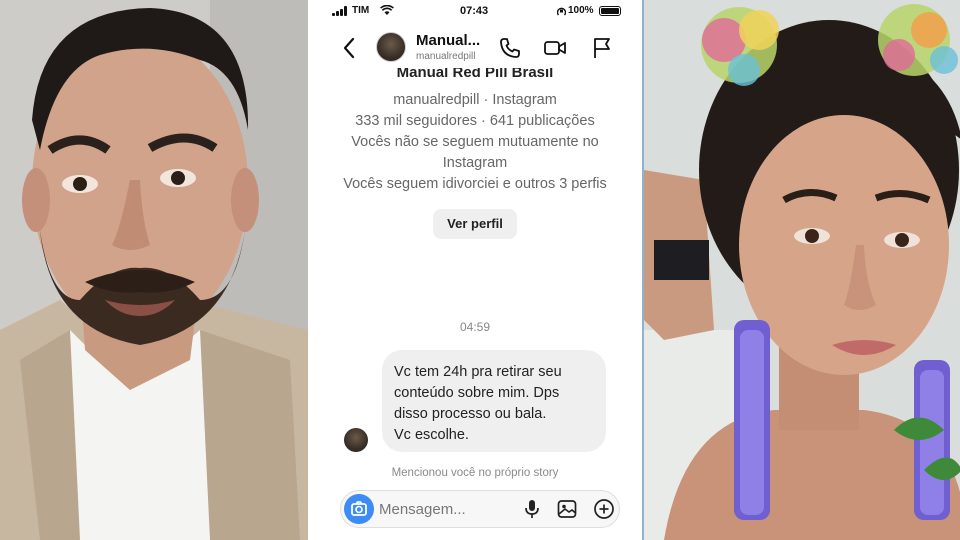  What do you see at coordinates (361, 10) in the screenshot?
I see `carrier-label: TIM` at bounding box center [361, 10].